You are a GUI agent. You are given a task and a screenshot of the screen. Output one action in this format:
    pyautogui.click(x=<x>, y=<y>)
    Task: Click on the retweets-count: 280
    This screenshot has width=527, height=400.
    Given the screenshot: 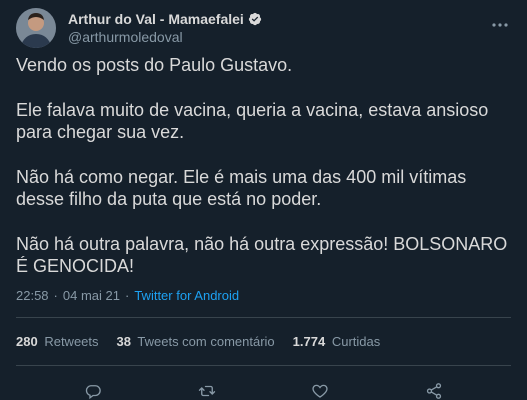 What is the action you would take?
    pyautogui.click(x=27, y=341)
    